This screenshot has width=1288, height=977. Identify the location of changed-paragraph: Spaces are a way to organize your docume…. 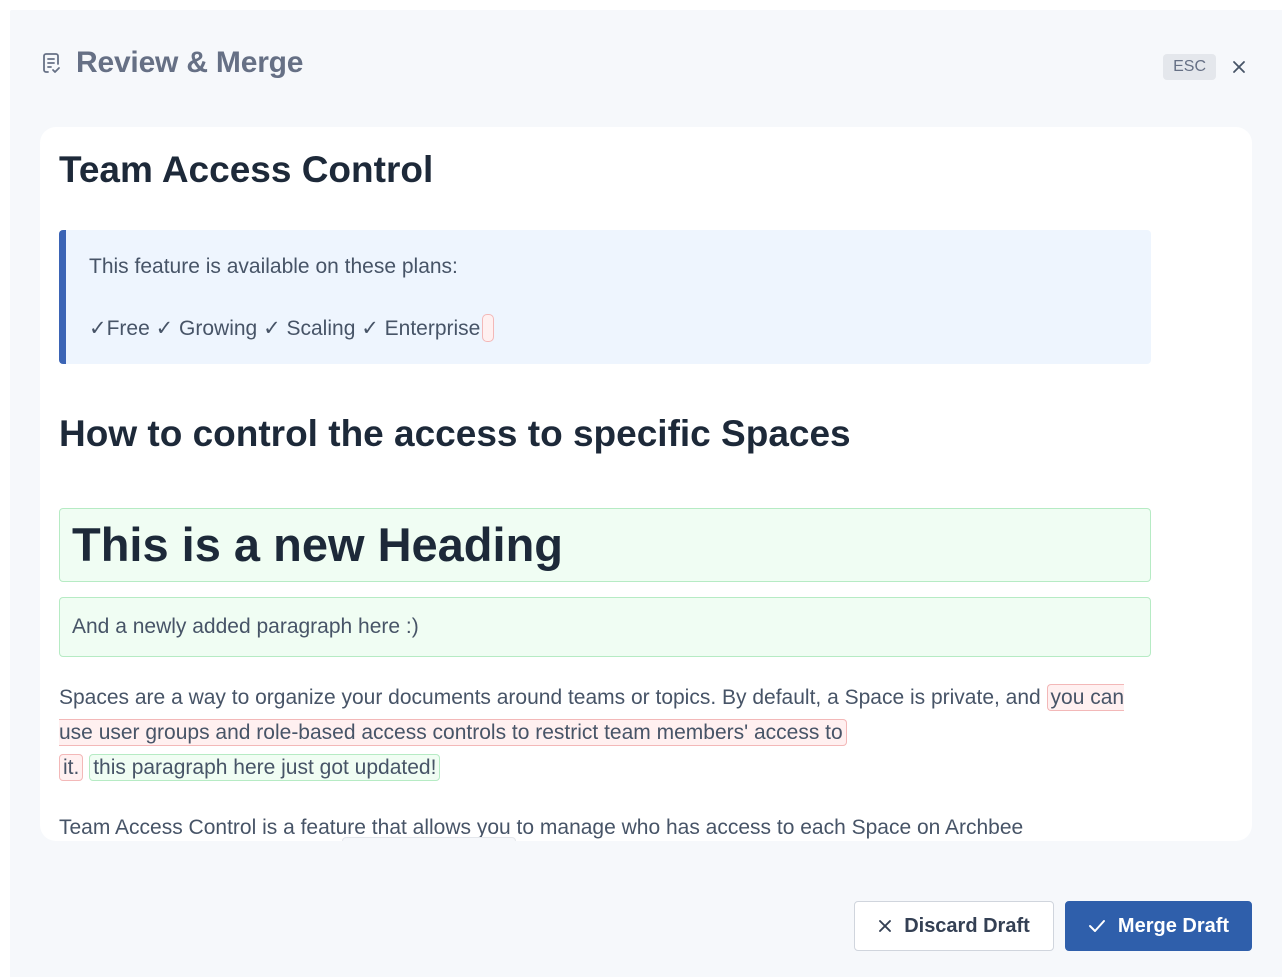
(605, 732).